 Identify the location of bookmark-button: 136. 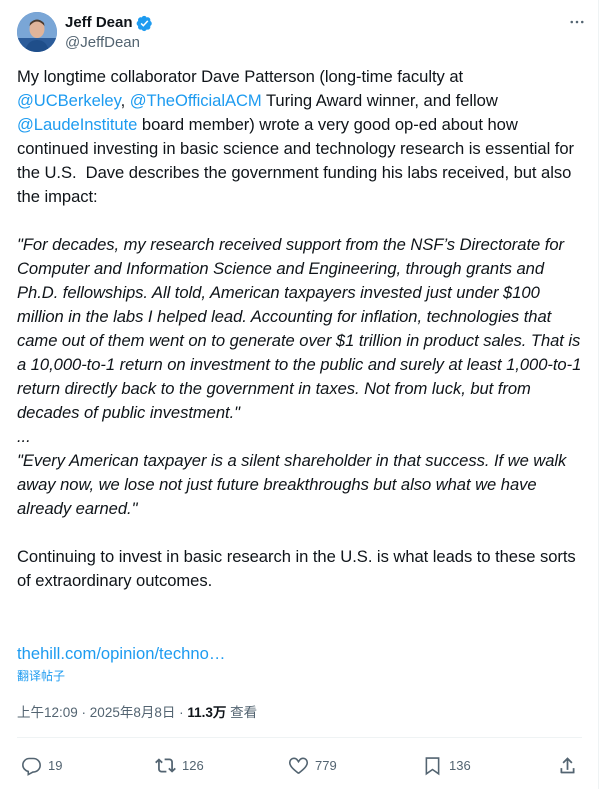
(446, 765).